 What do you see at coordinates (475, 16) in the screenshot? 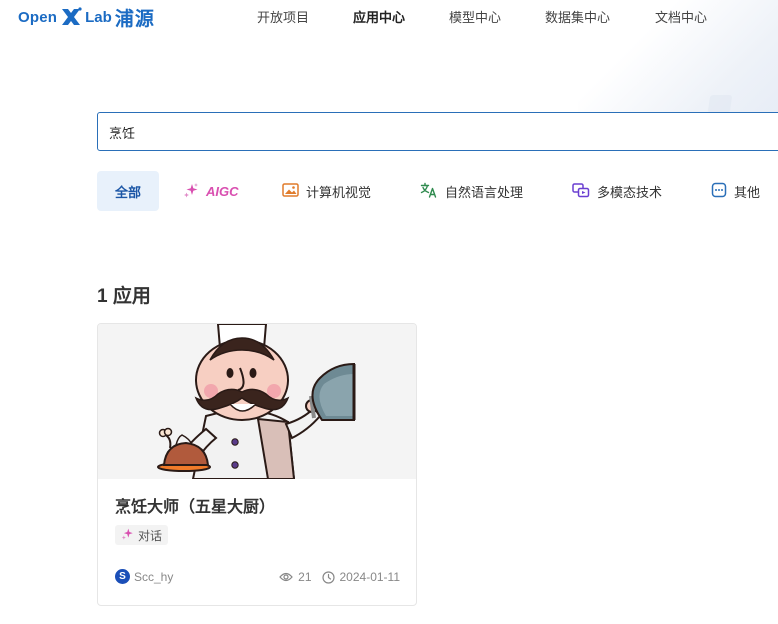
I see `nav-model-center: 模型中心` at bounding box center [475, 16].